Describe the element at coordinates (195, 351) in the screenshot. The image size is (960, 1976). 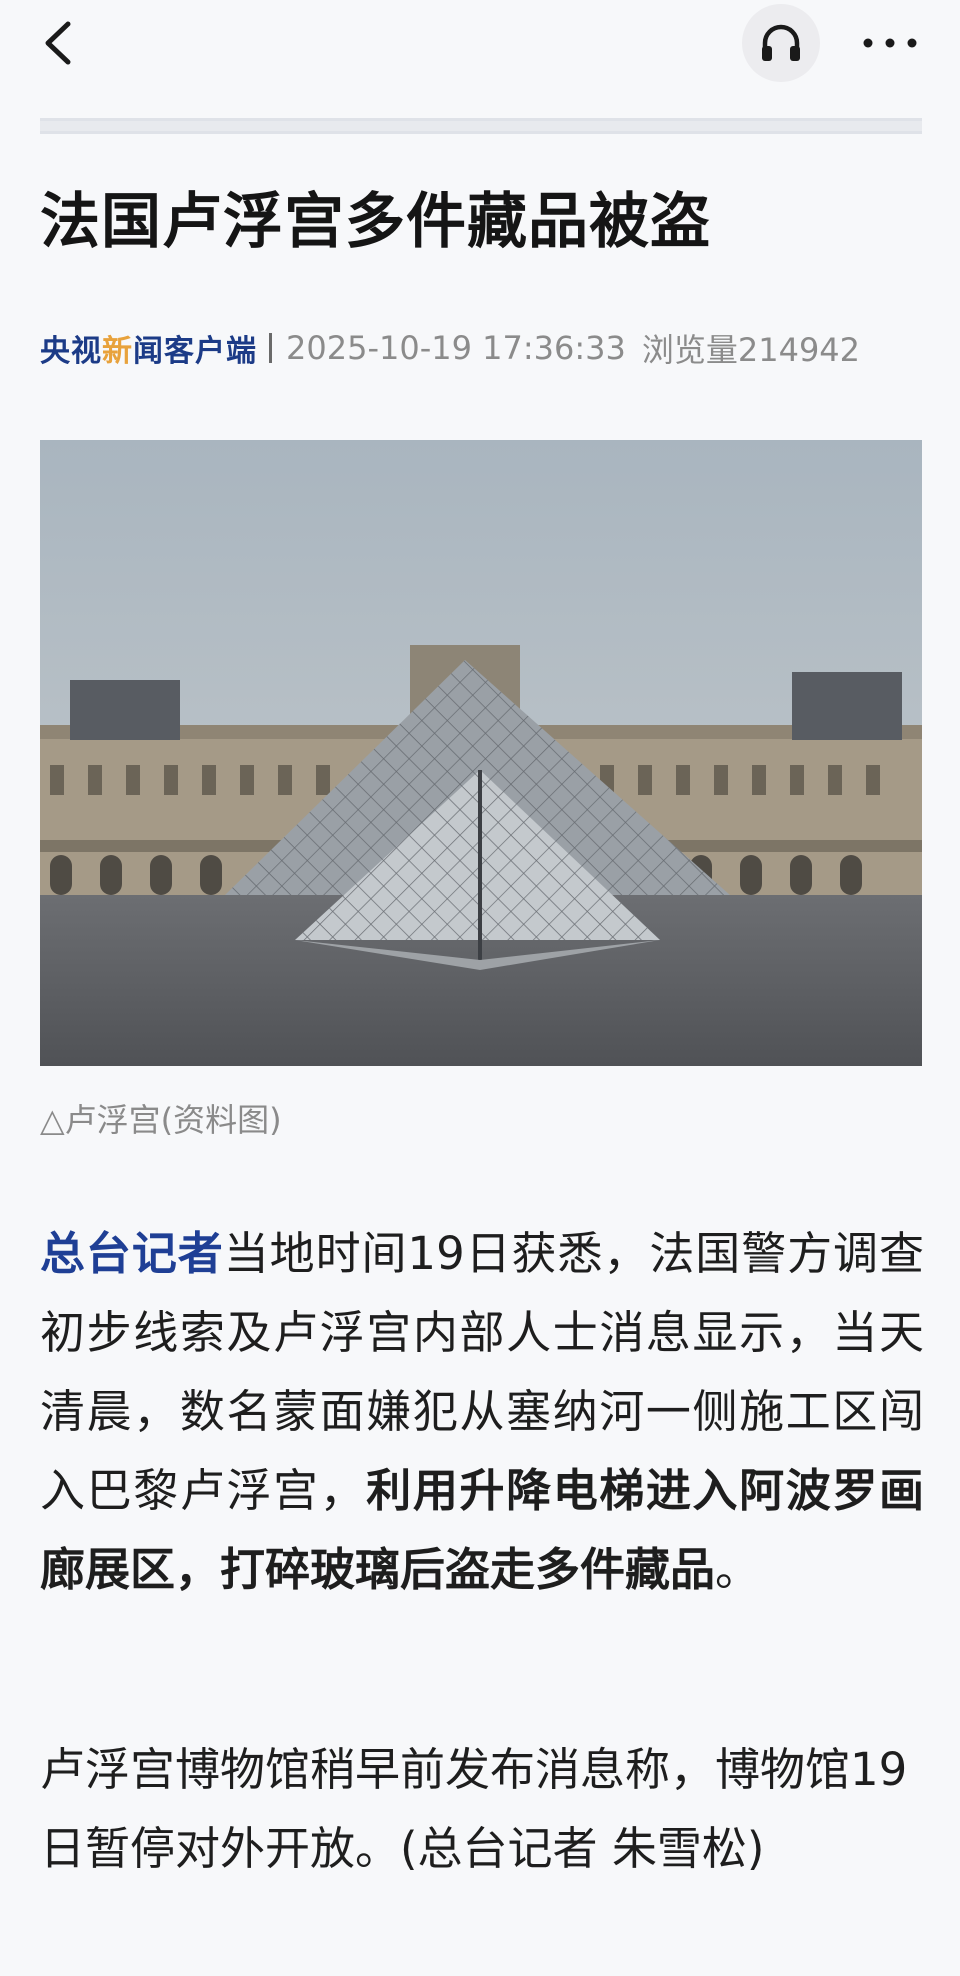
I see `source-part2: 闻客户端` at that location.